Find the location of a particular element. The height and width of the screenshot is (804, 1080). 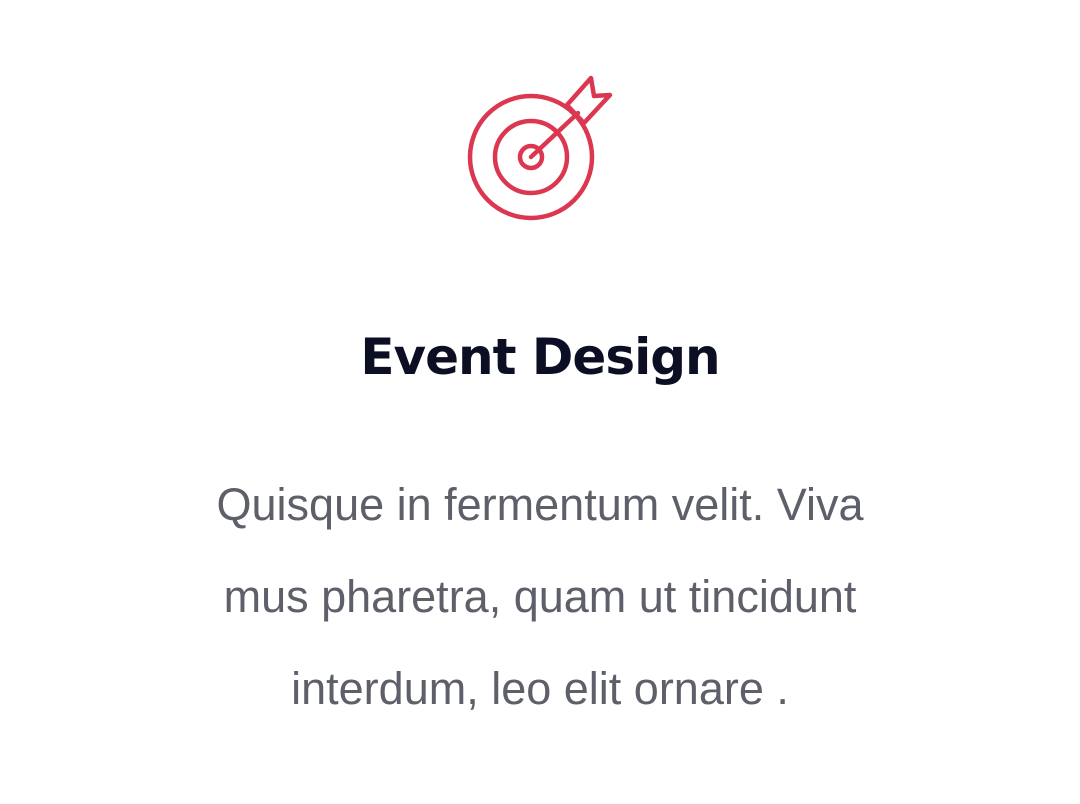

description-line: interdum, leo elit ornare . is located at coordinates (540, 688).